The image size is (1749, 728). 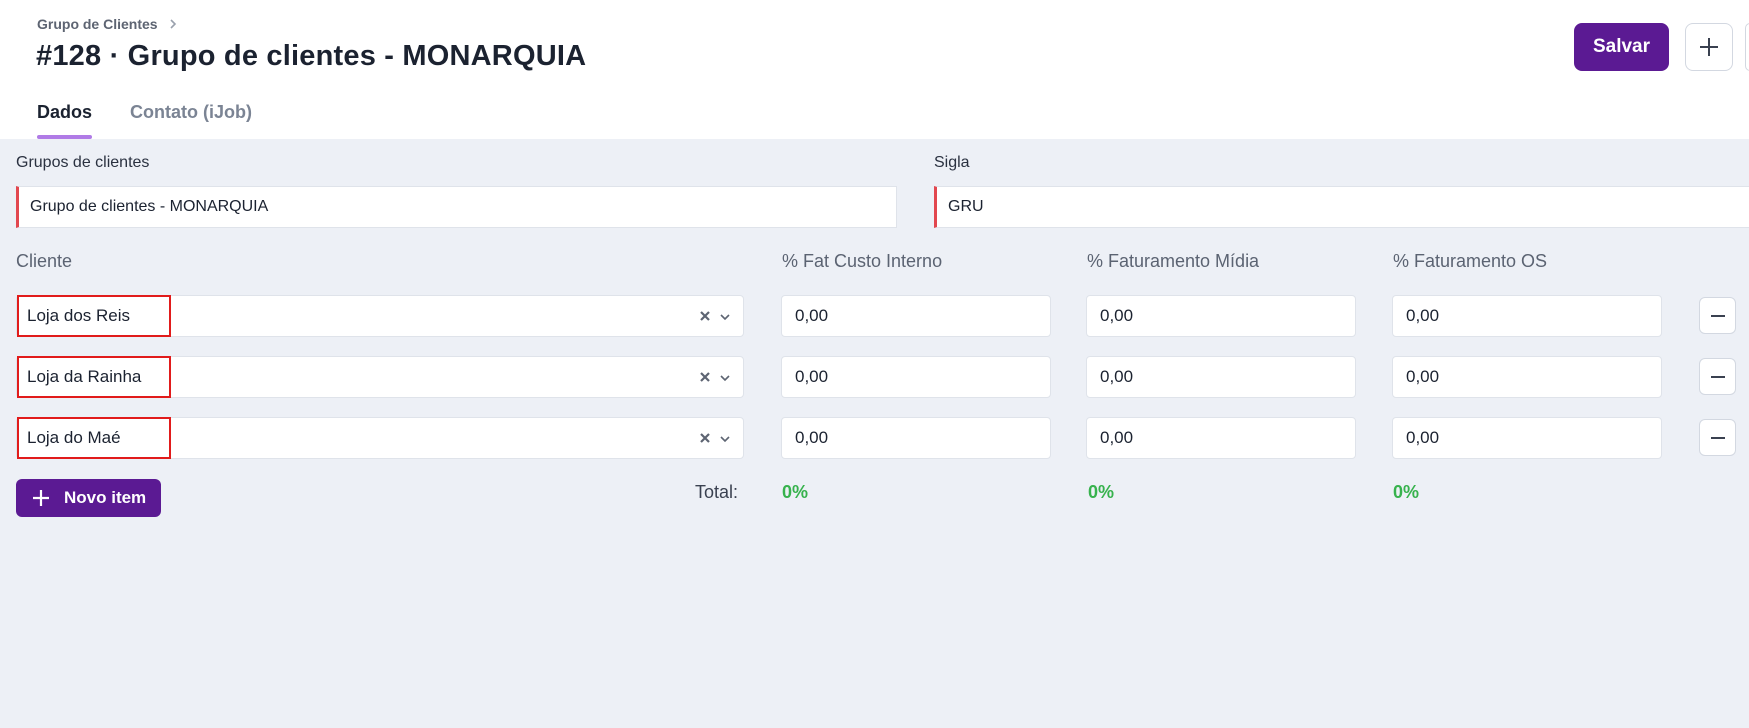 I want to click on cliente-select: Loja do Maé, so click(x=380, y=438).